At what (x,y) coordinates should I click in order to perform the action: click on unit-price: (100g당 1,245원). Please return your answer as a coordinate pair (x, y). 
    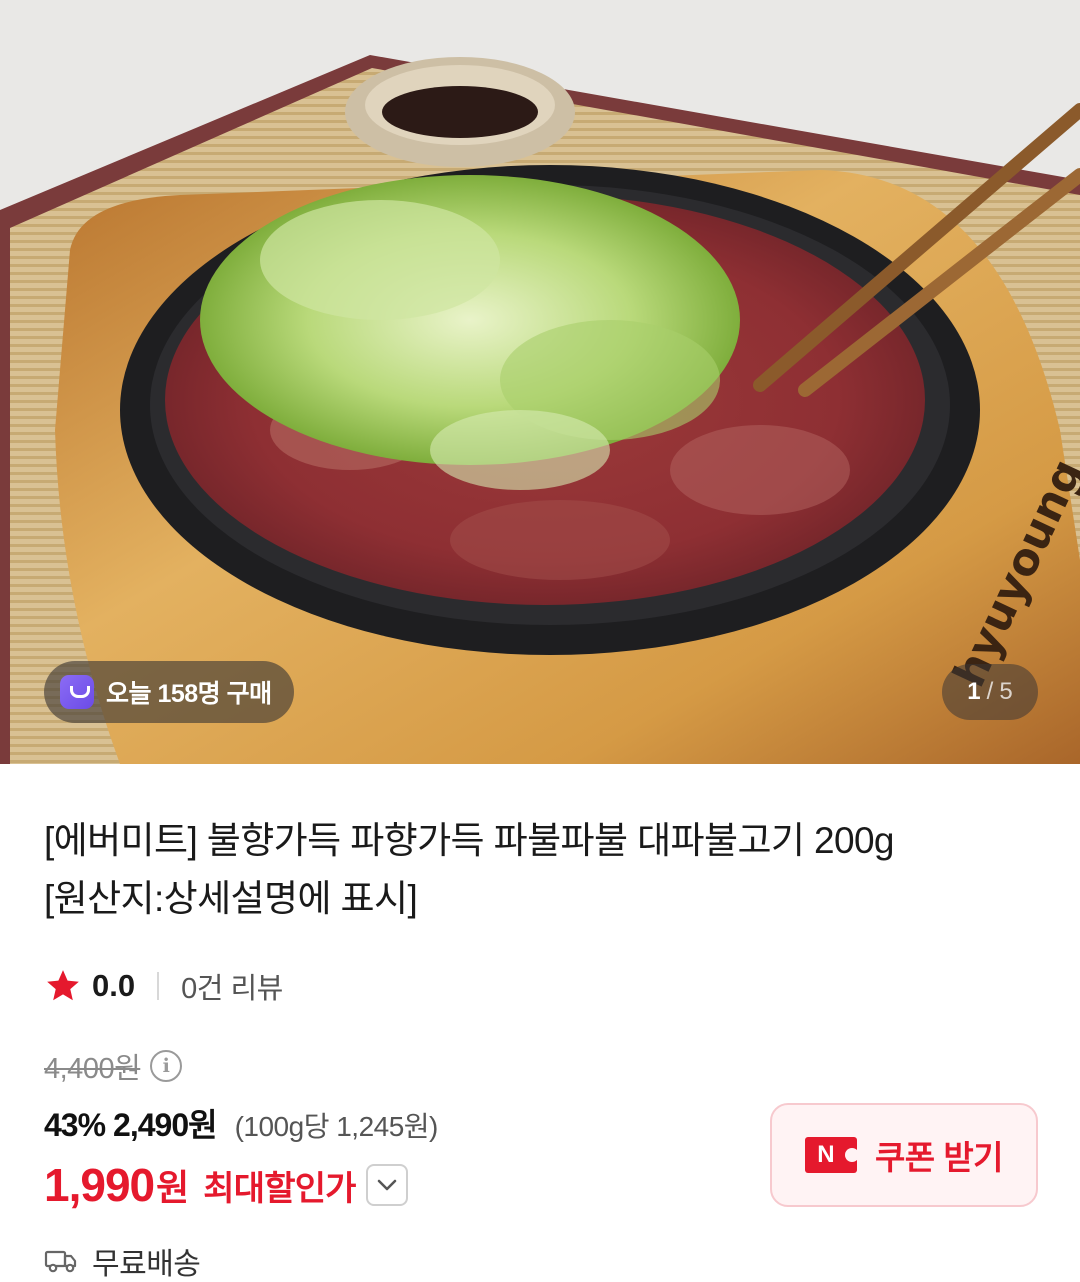
    Looking at the image, I should click on (336, 1126).